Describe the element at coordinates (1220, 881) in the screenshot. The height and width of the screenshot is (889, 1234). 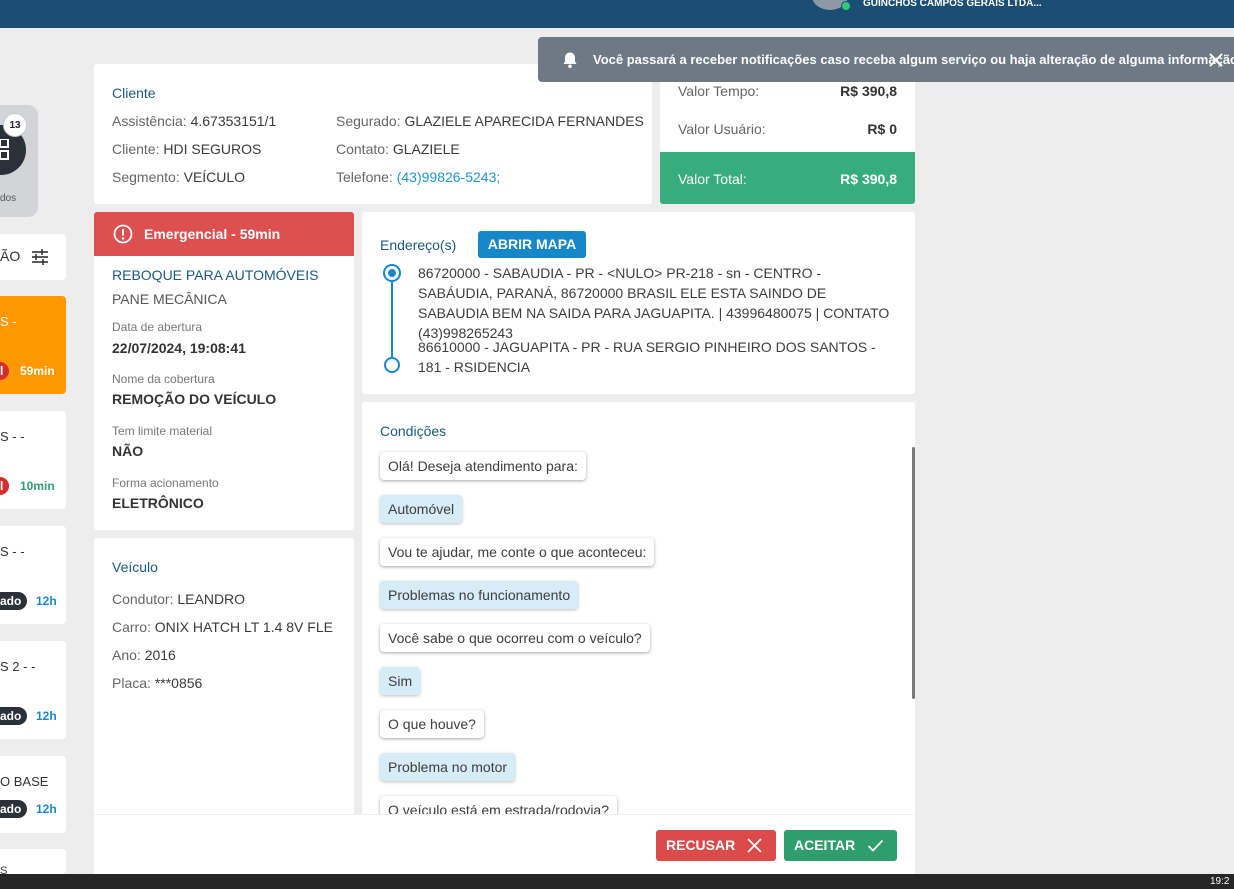
I see `taskbar-clock: 19:2` at that location.